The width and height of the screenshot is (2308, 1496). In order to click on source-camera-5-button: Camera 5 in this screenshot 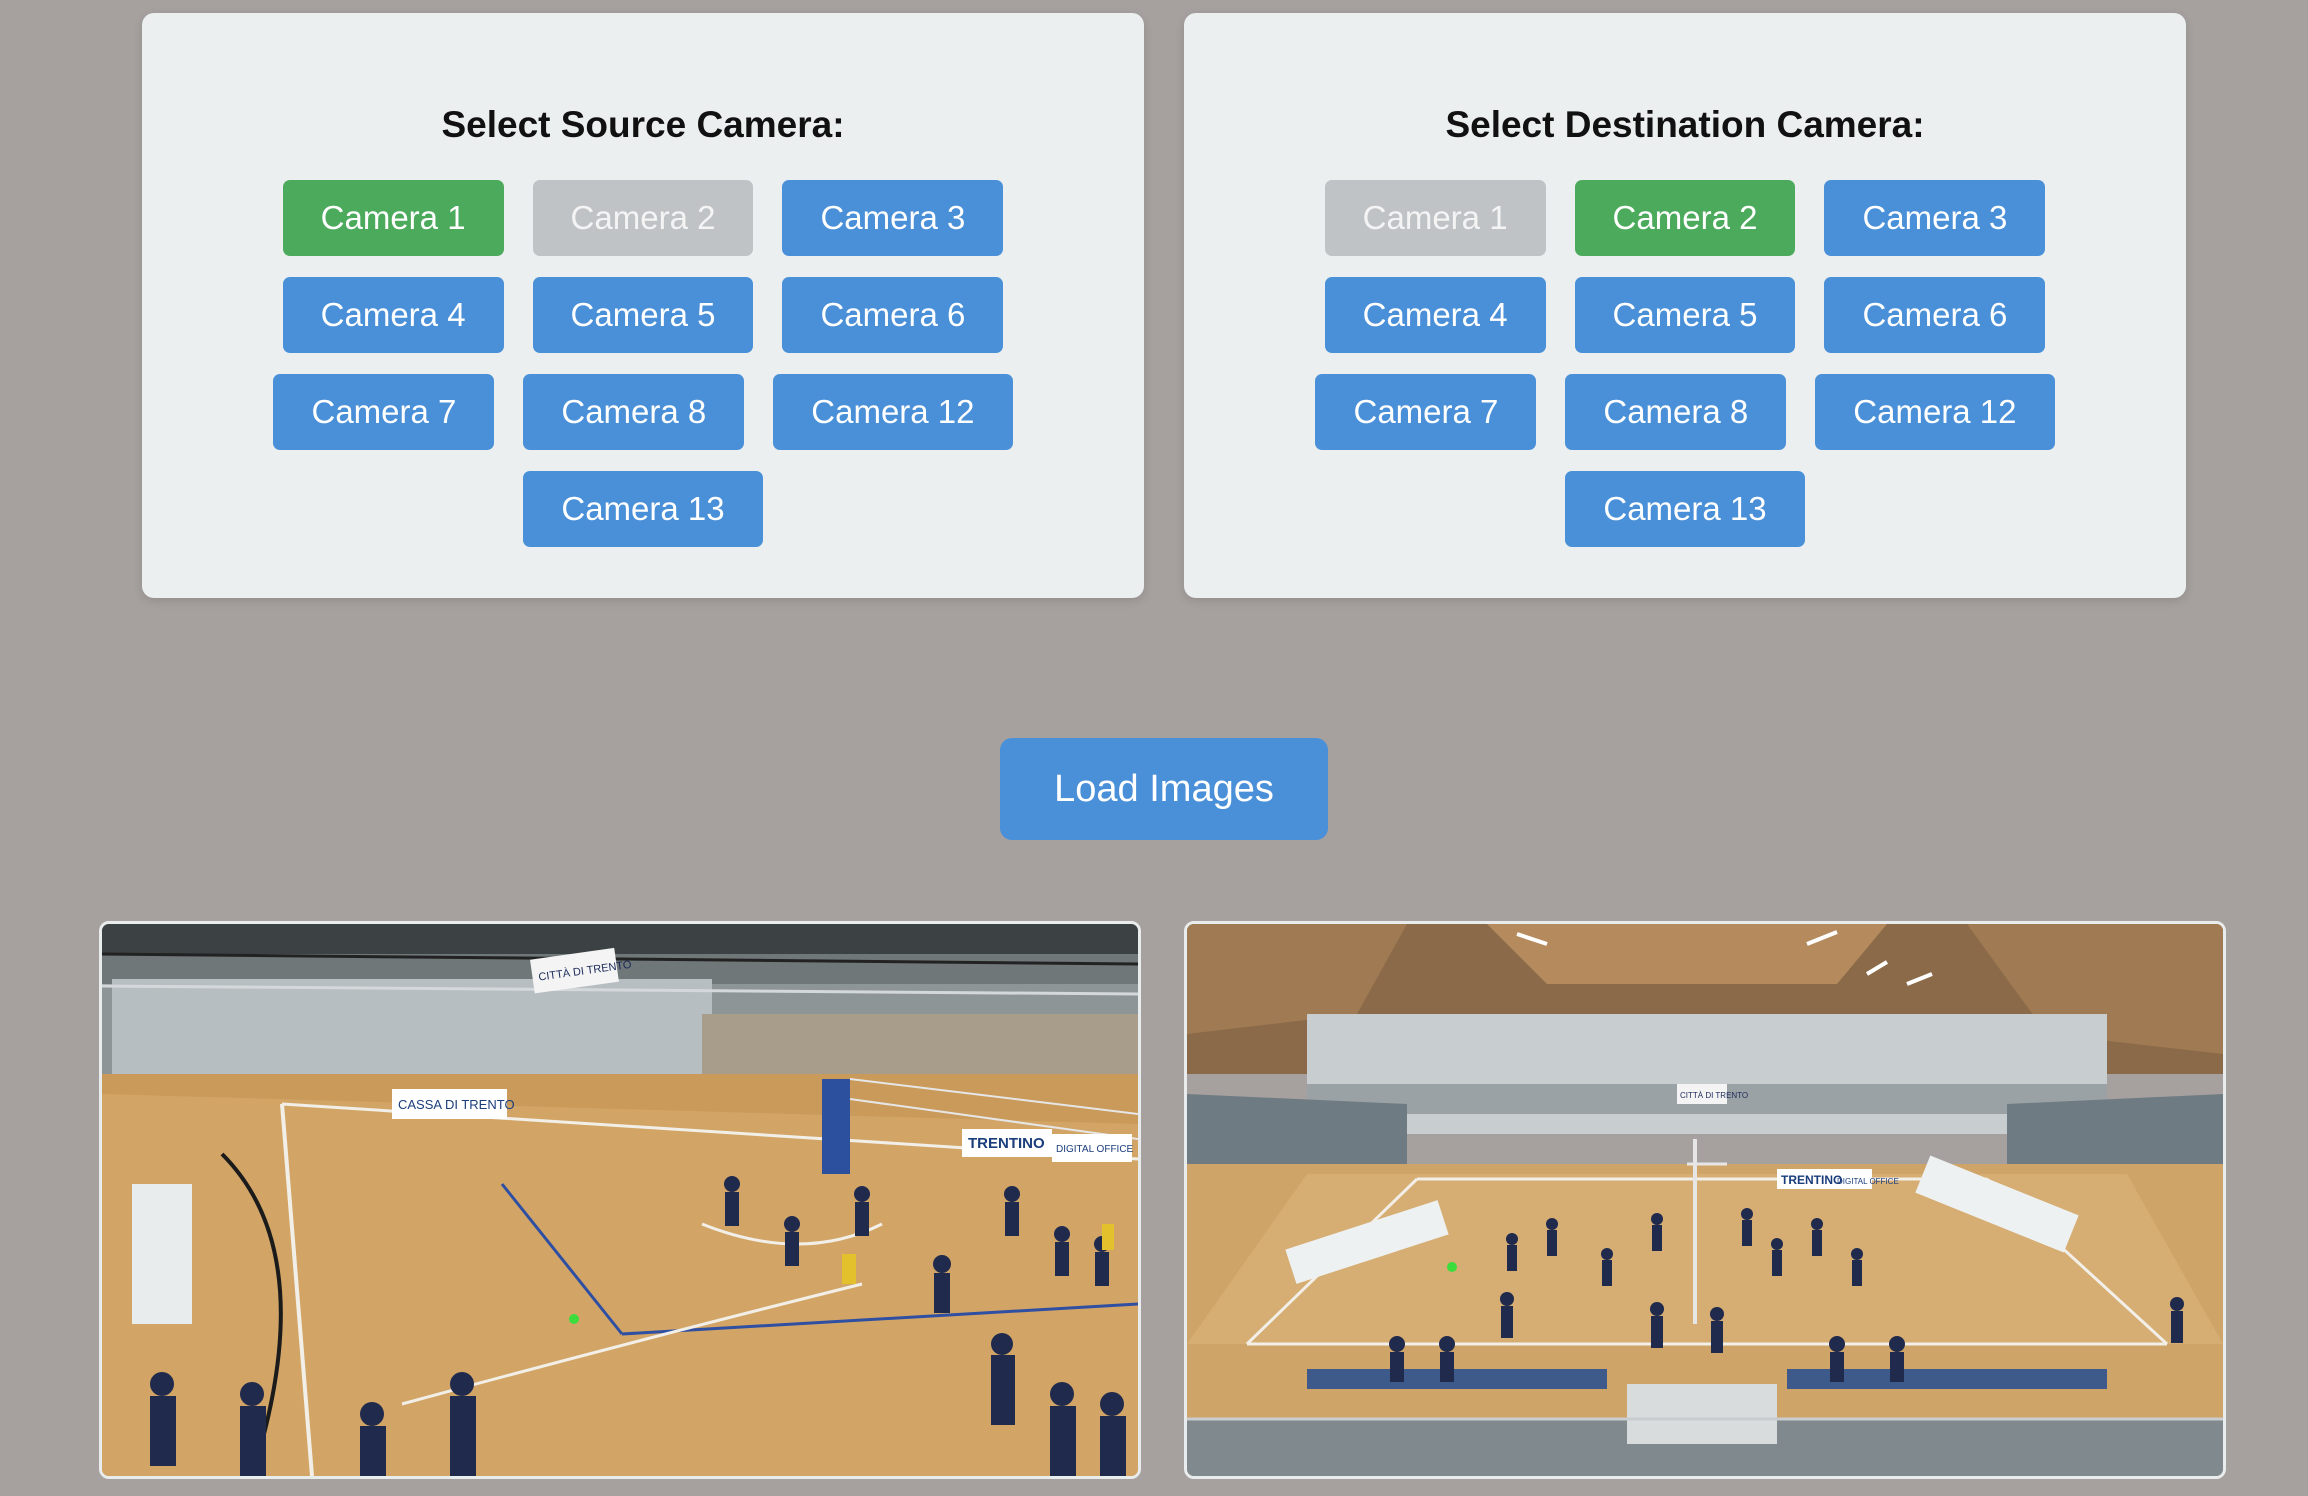, I will do `click(643, 315)`.